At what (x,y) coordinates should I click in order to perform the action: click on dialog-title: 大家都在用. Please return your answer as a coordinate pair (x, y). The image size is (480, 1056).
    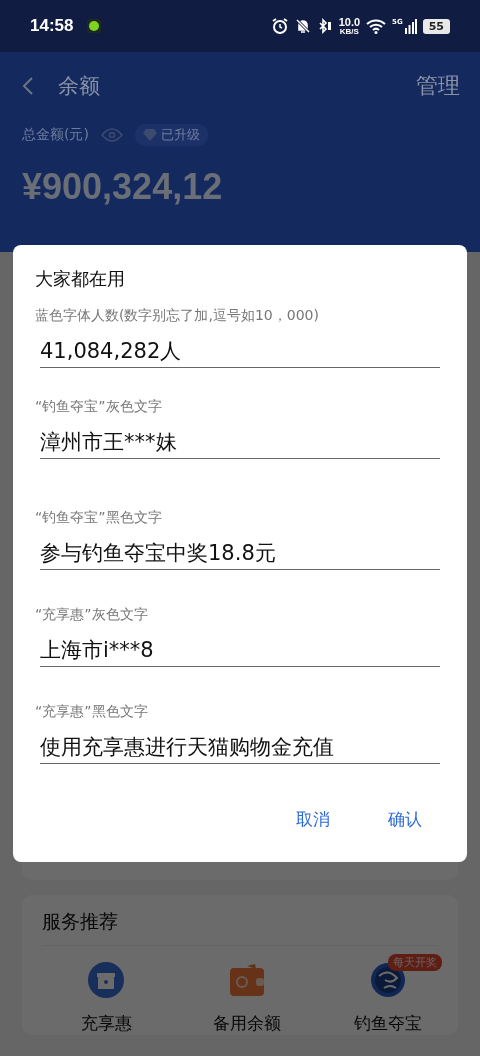
    Looking at the image, I should click on (80, 279).